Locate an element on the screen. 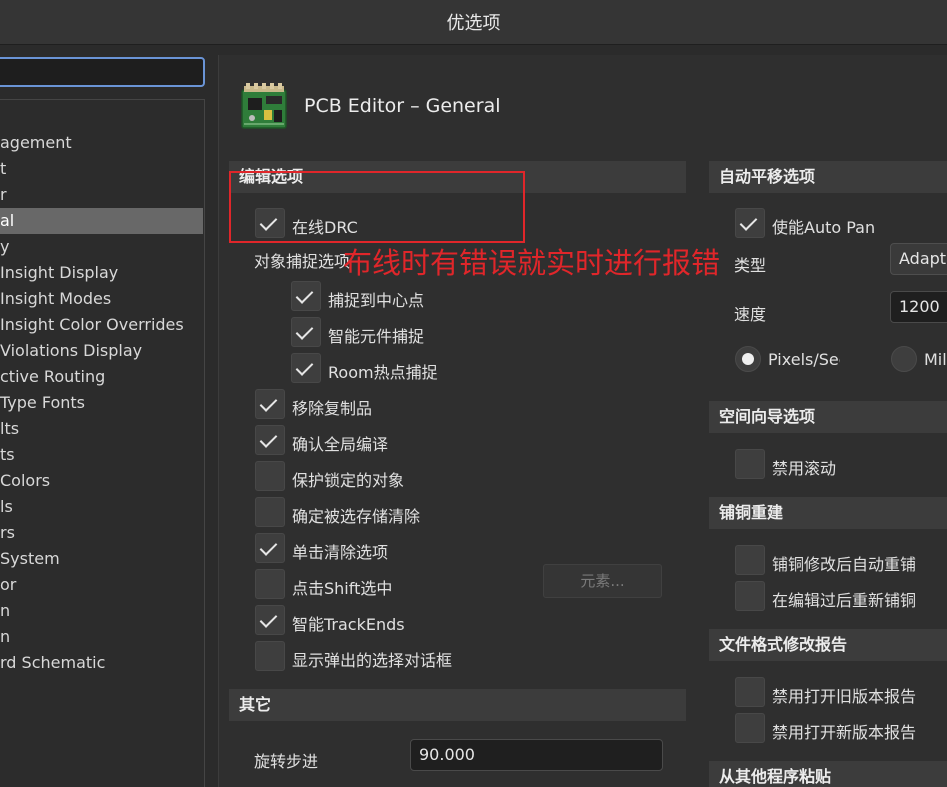 Image resolution: width=947 pixels, height=787 pixels. protect-locked-label: 保护锁定的对象 is located at coordinates (348, 480).